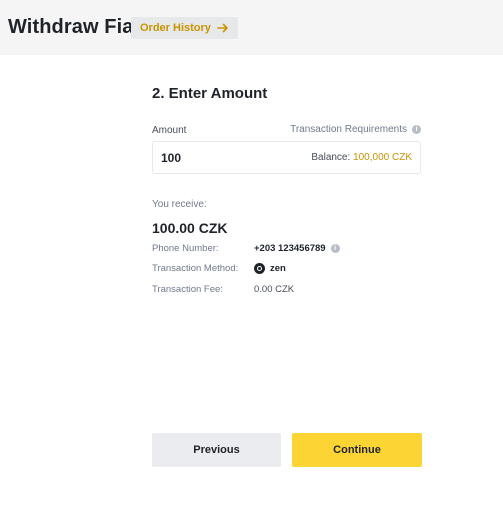 The height and width of the screenshot is (511, 503). Describe the element at coordinates (190, 228) in the screenshot. I see `receive-amount: 100.00 CZK` at that location.